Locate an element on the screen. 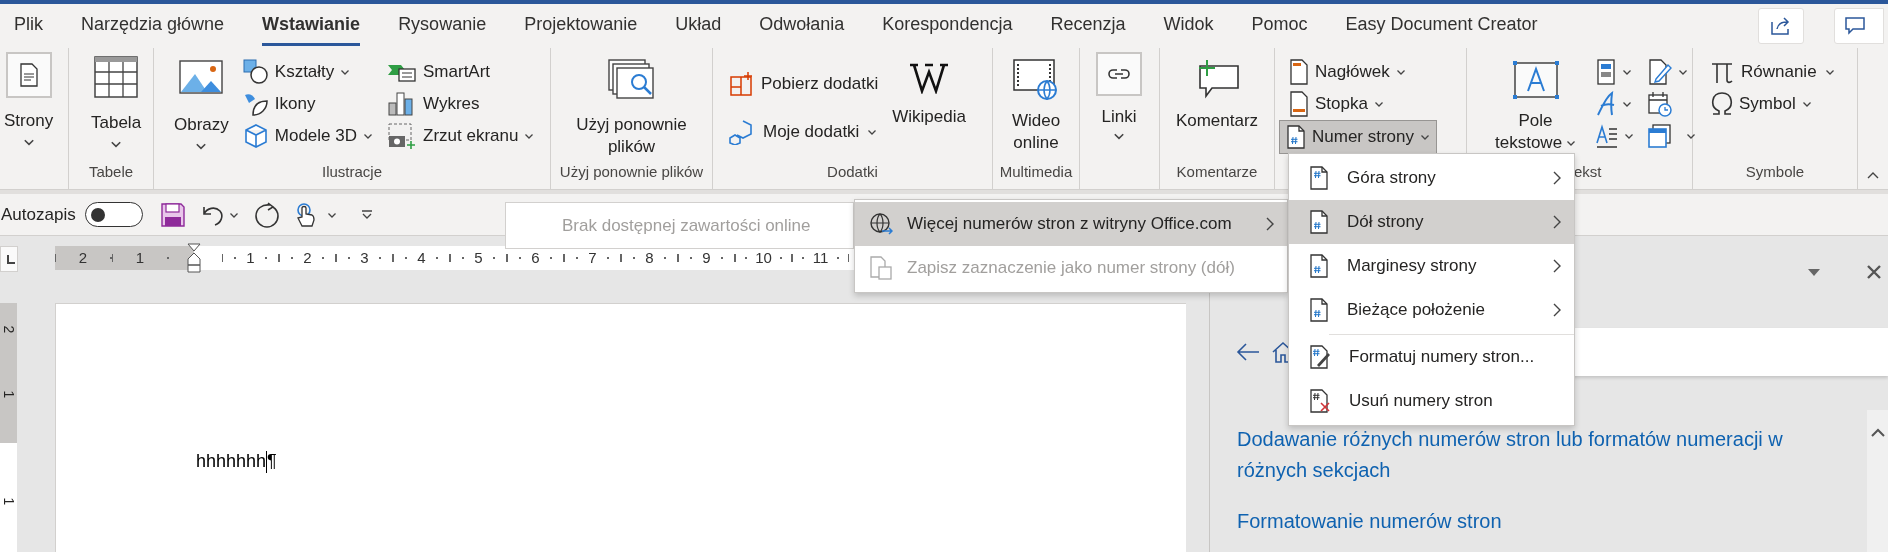 This screenshot has width=1888, height=552. close-button is located at coordinates (1874, 272).